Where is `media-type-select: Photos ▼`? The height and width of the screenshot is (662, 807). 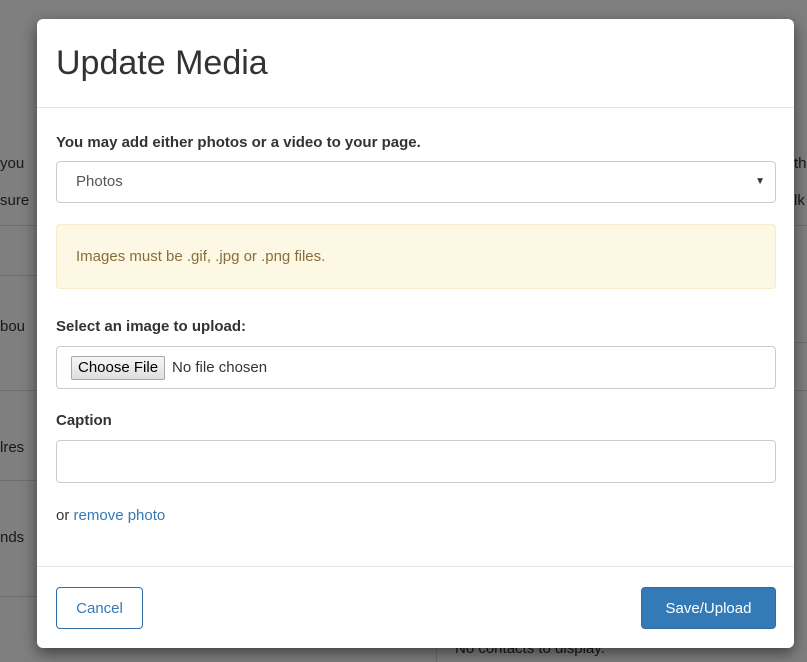
media-type-select: Photos ▼ is located at coordinates (416, 182).